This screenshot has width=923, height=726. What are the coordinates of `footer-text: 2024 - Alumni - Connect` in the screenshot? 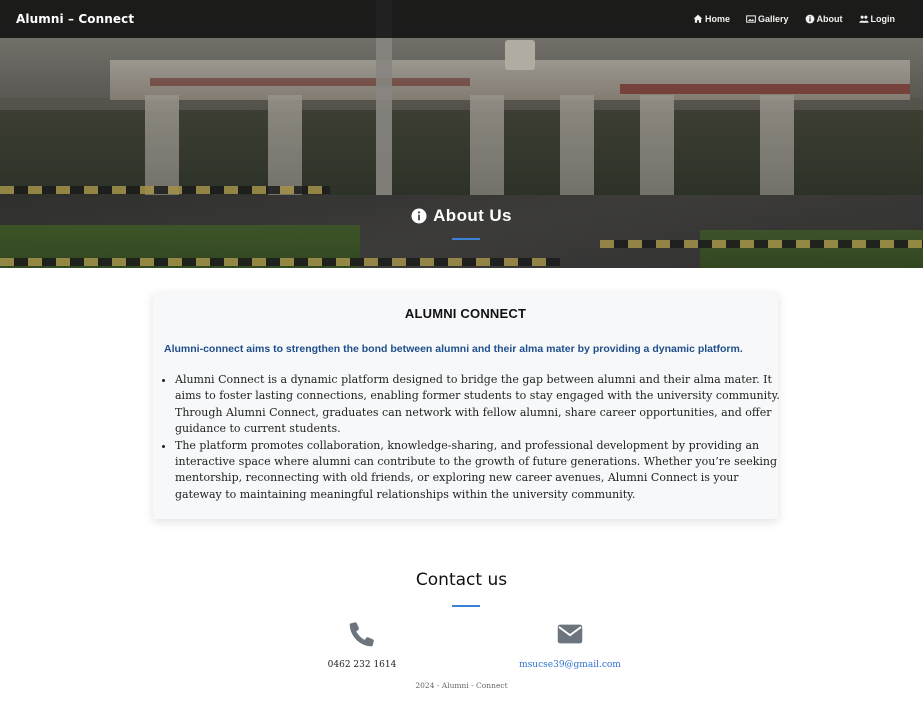 It's located at (461, 685).